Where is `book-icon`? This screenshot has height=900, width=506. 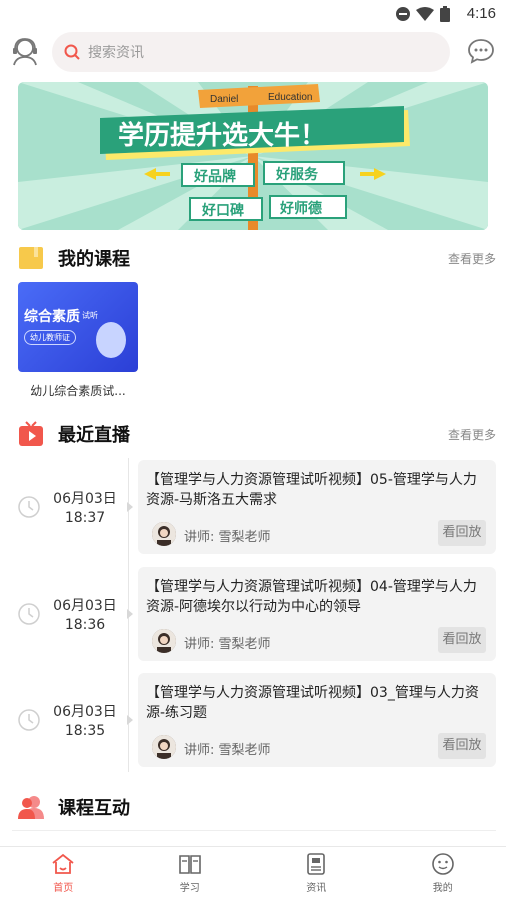
book-icon is located at coordinates (189, 864).